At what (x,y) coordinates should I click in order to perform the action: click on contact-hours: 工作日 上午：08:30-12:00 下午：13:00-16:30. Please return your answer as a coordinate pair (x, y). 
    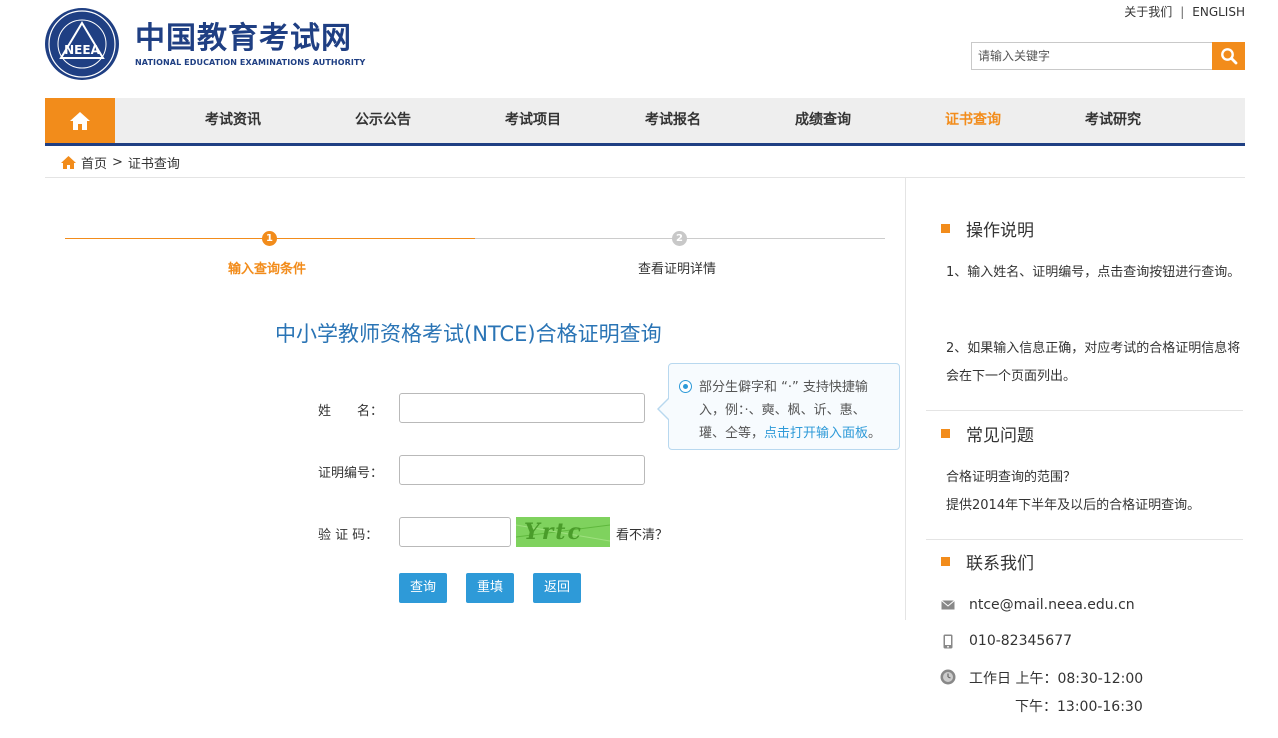
    Looking at the image, I should click on (1041, 693).